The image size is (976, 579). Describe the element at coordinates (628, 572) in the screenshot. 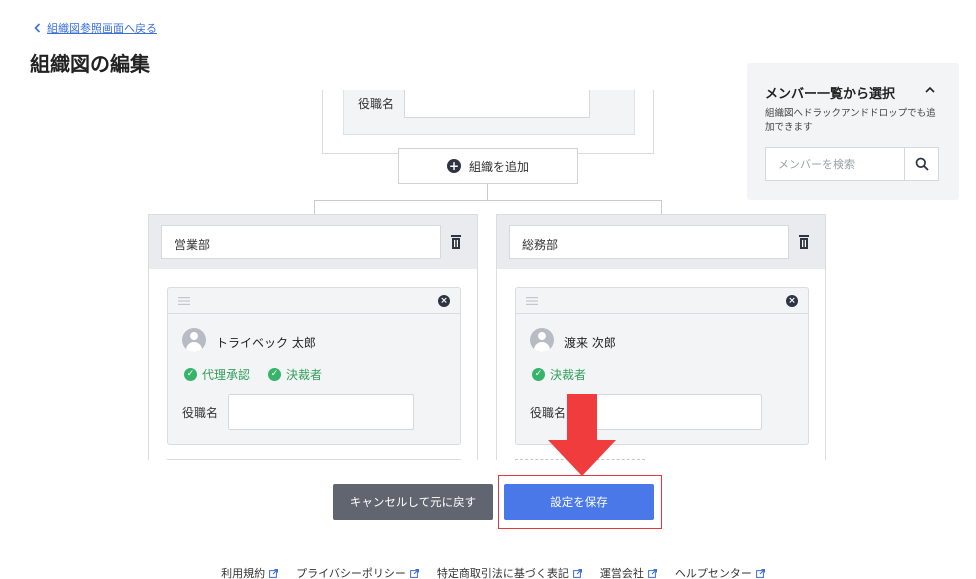

I see `footer-link-company: 運営会社` at that location.